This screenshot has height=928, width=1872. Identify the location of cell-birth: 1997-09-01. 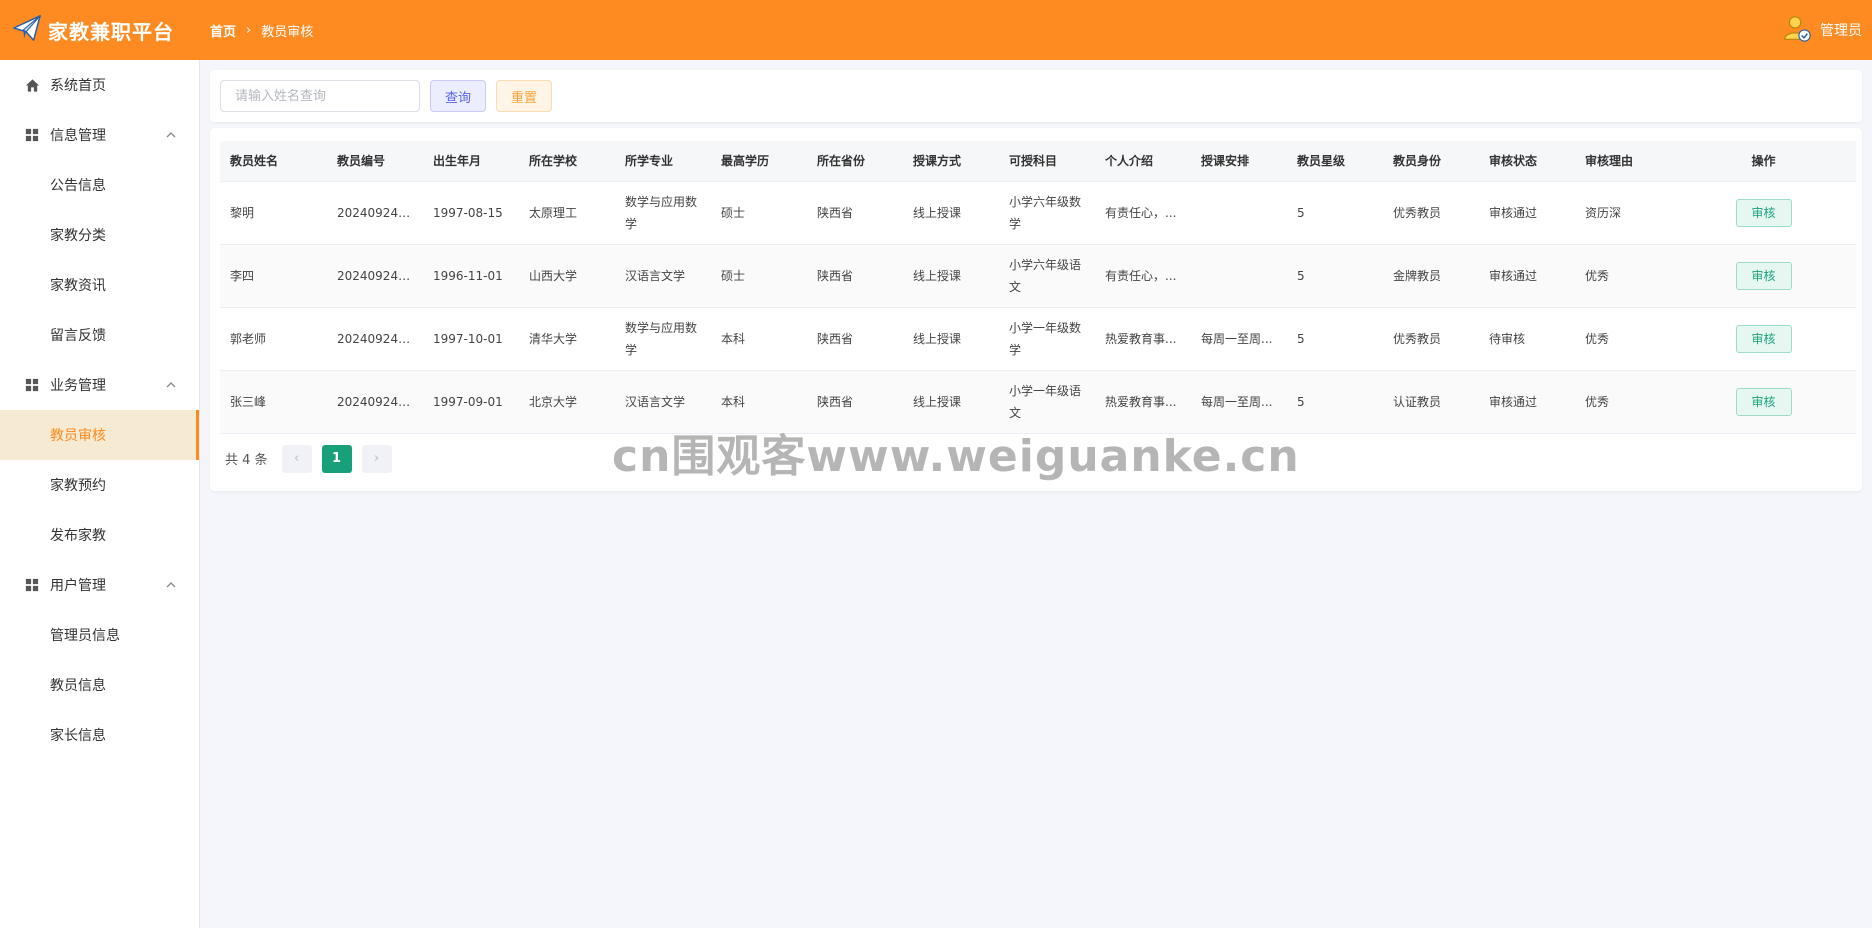
(468, 401).